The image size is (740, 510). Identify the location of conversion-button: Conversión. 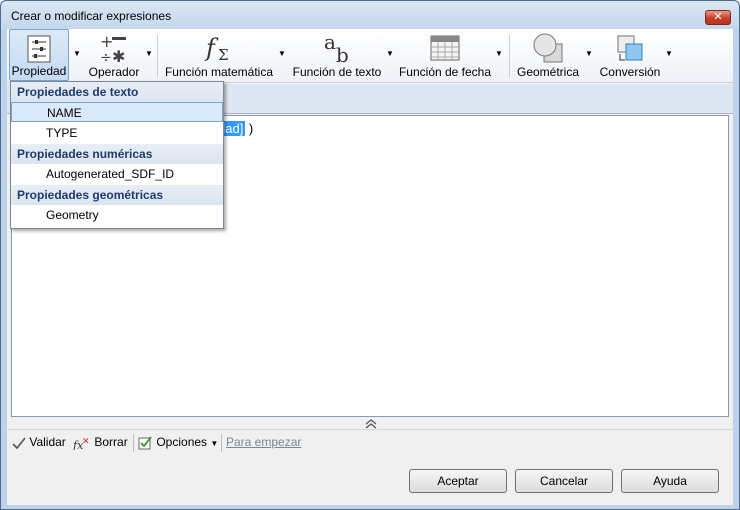
(630, 55).